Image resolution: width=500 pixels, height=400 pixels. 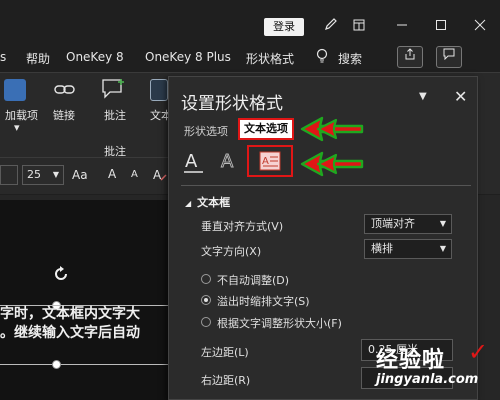 What do you see at coordinates (331, 27) in the screenshot?
I see `pen-icon` at bounding box center [331, 27].